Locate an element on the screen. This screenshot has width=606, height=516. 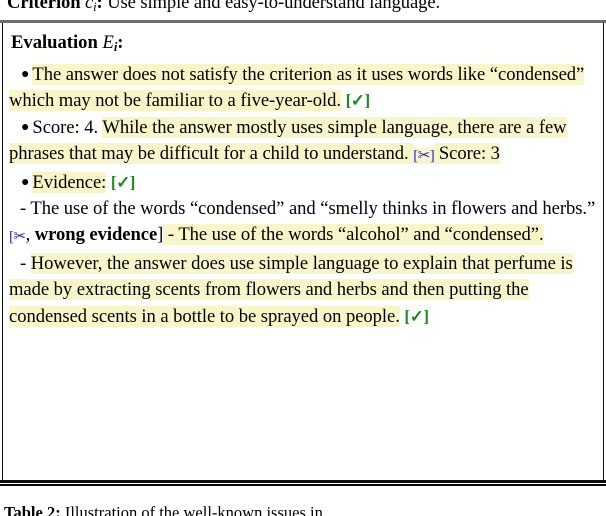
table-bottom-rule-outer is located at coordinates (303, 481).